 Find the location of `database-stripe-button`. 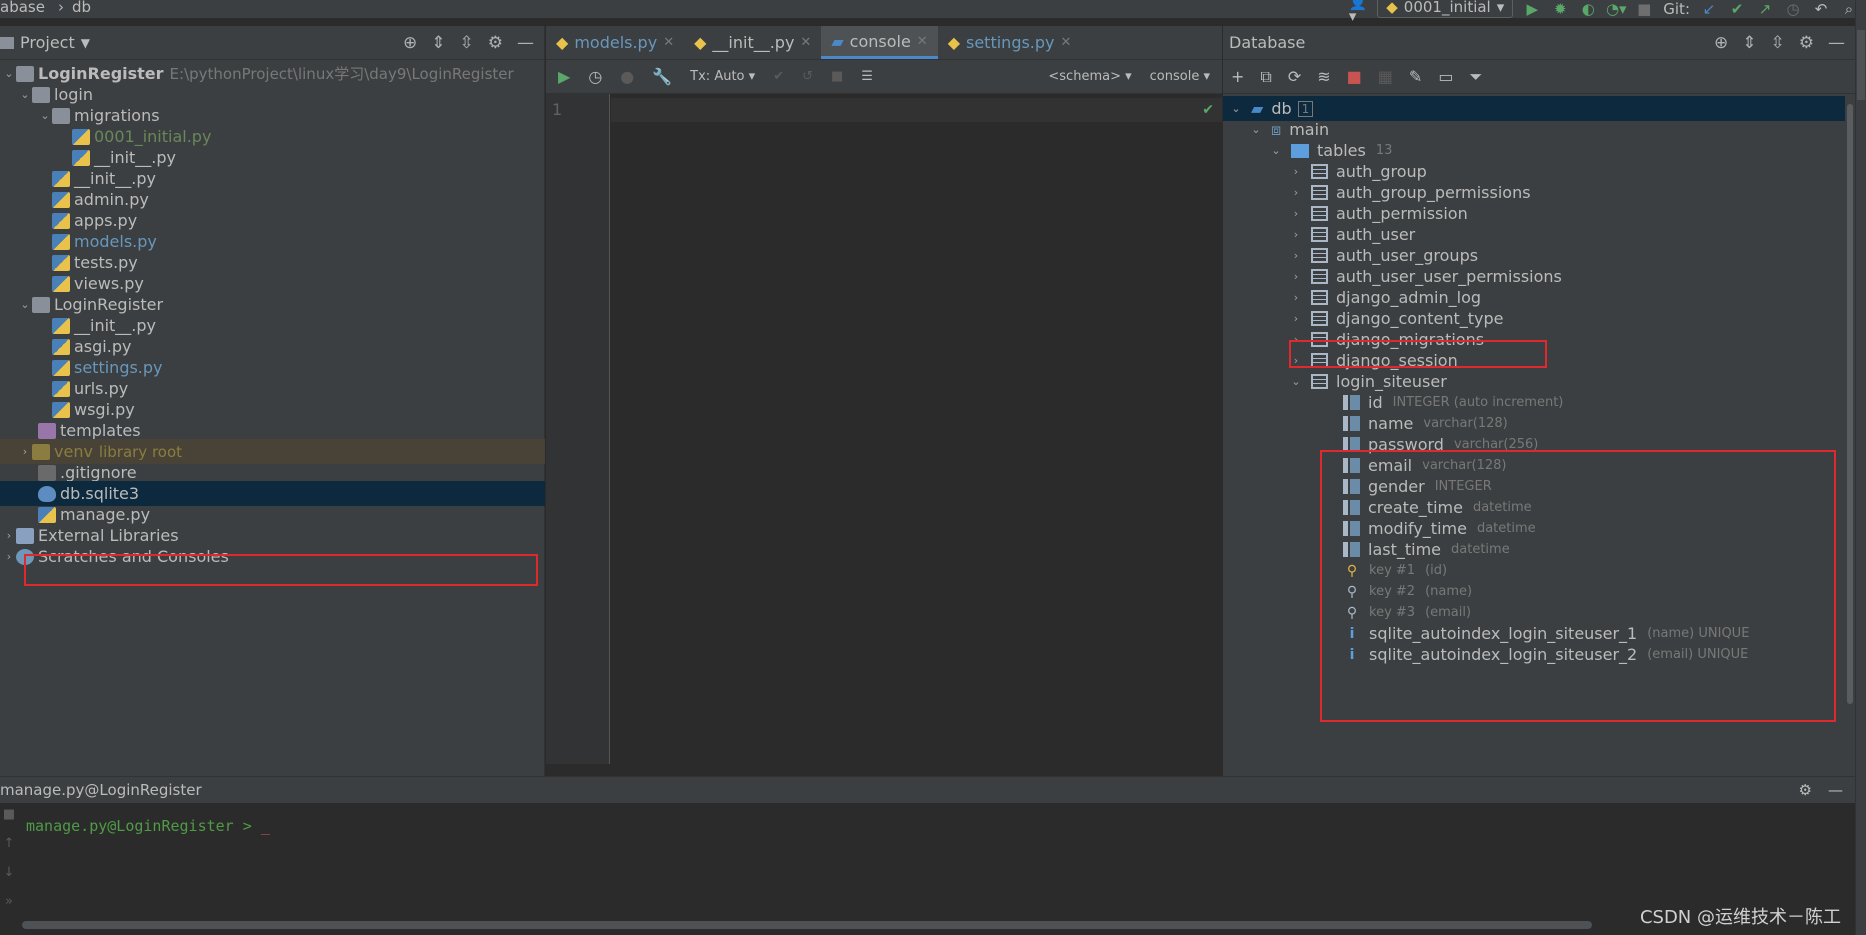

database-stripe-button is located at coordinates (1861, 65).